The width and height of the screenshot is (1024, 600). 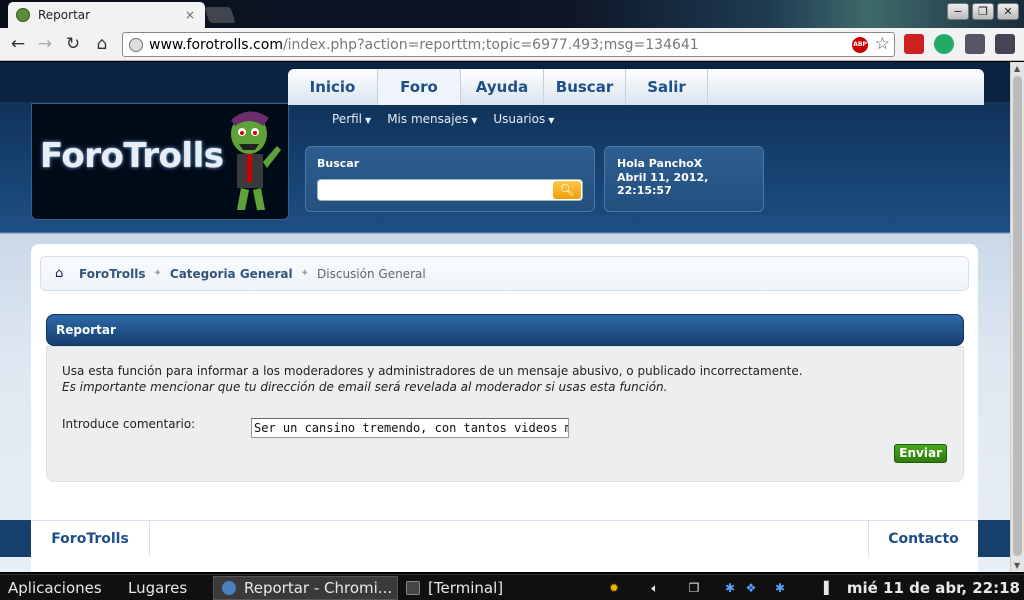 I want to click on logo-text: ForoTrolls, so click(x=132, y=156).